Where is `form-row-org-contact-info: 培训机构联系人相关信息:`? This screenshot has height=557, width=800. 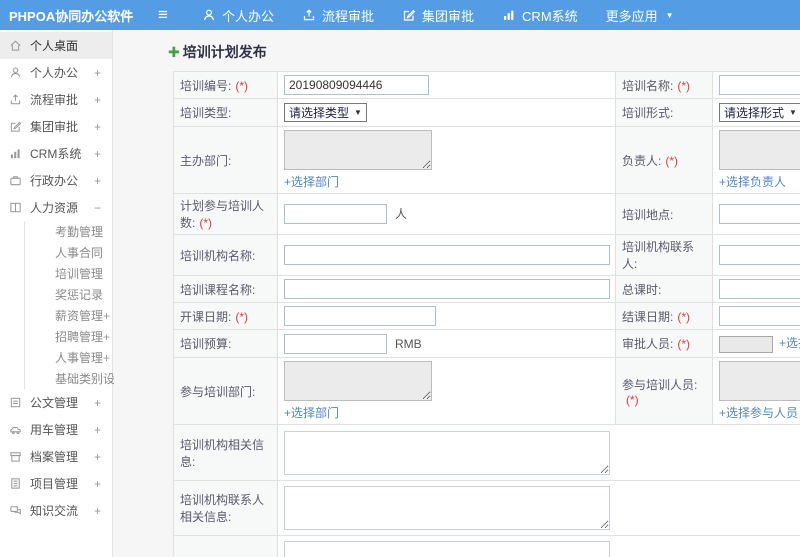 form-row-org-contact-info: 培训机构联系人相关信息: is located at coordinates (486, 508).